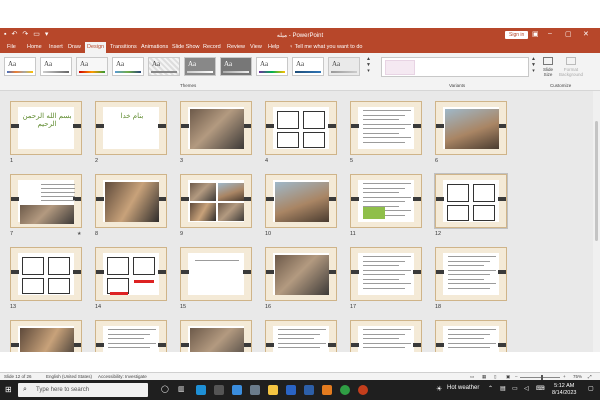  What do you see at coordinates (540, 377) in the screenshot?
I see `zoom-slider` at bounding box center [540, 377].